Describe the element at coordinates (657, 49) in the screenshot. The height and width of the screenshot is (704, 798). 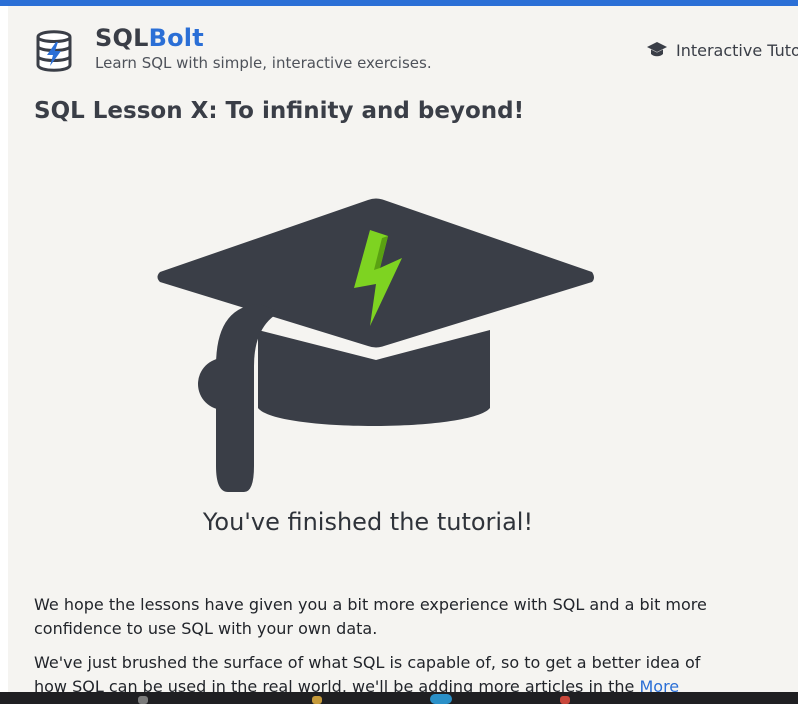
I see `graduation-cap-icon` at that location.